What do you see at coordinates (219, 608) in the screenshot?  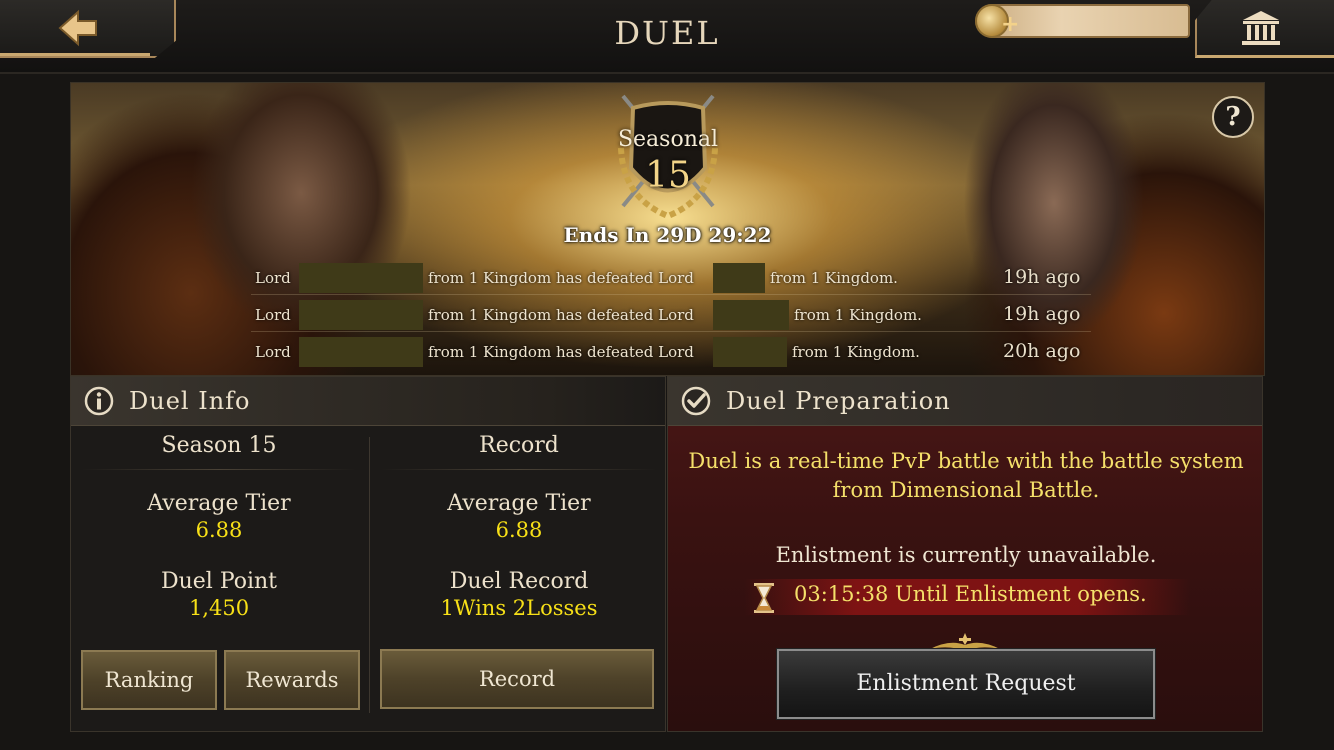 I see `duel-point-value: 1,450` at bounding box center [219, 608].